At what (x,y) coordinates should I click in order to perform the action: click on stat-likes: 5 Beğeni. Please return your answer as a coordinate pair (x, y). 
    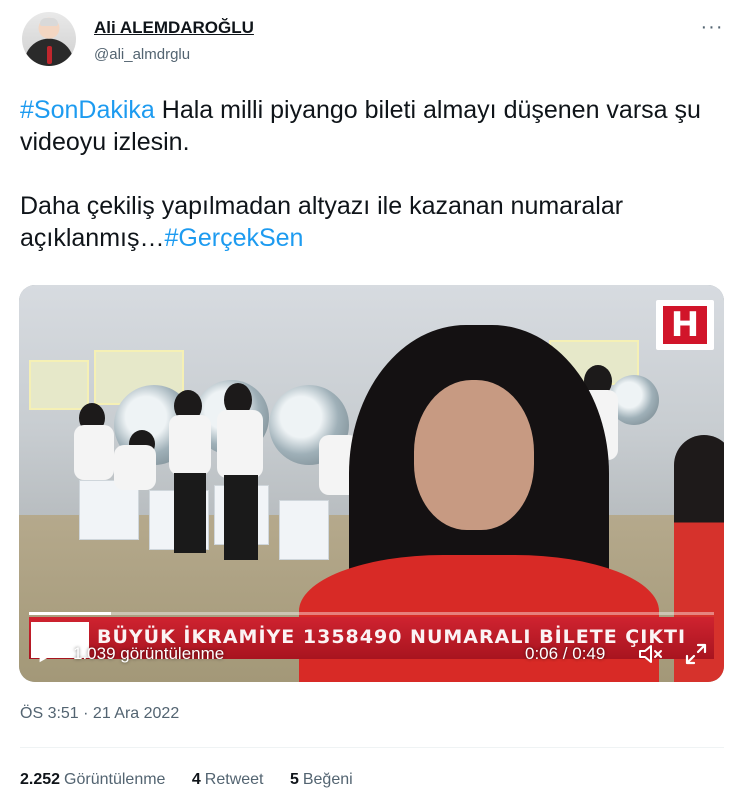
    Looking at the image, I should click on (321, 780).